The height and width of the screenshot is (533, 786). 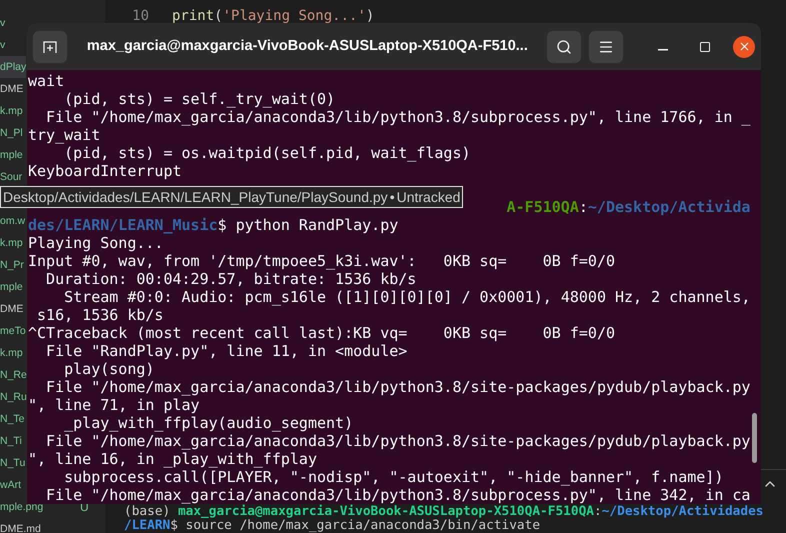 I want to click on terminal-line: Input #0, wav, from '/tmp/tmpoee5_k3i.wav': 0KB sq= 0B f=0/0, so click(x=321, y=261).